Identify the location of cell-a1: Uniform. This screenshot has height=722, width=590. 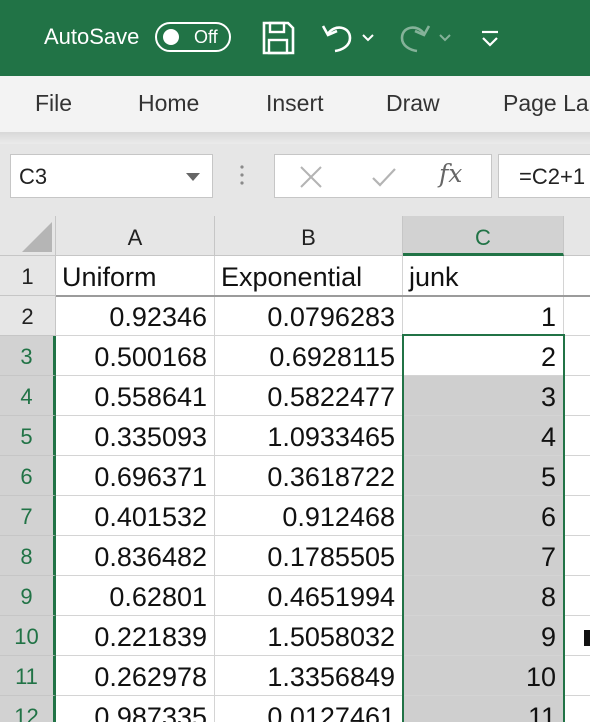
(135, 276).